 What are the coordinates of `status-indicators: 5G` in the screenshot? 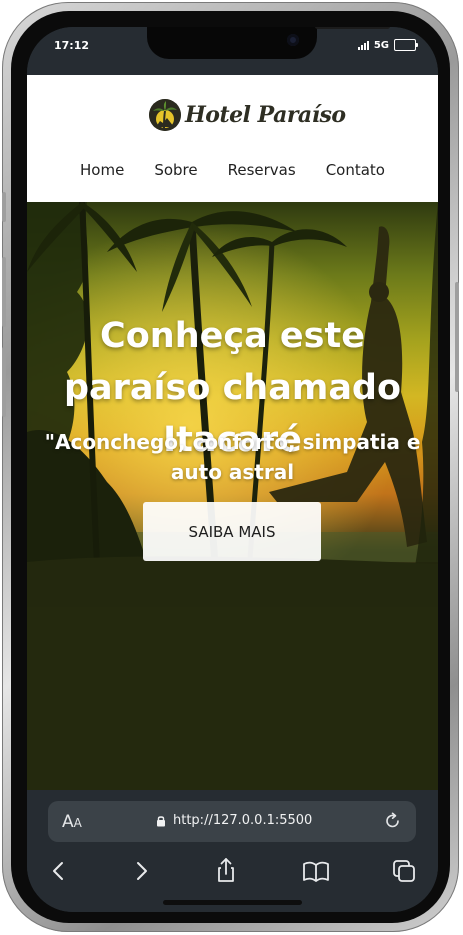 It's located at (387, 45).